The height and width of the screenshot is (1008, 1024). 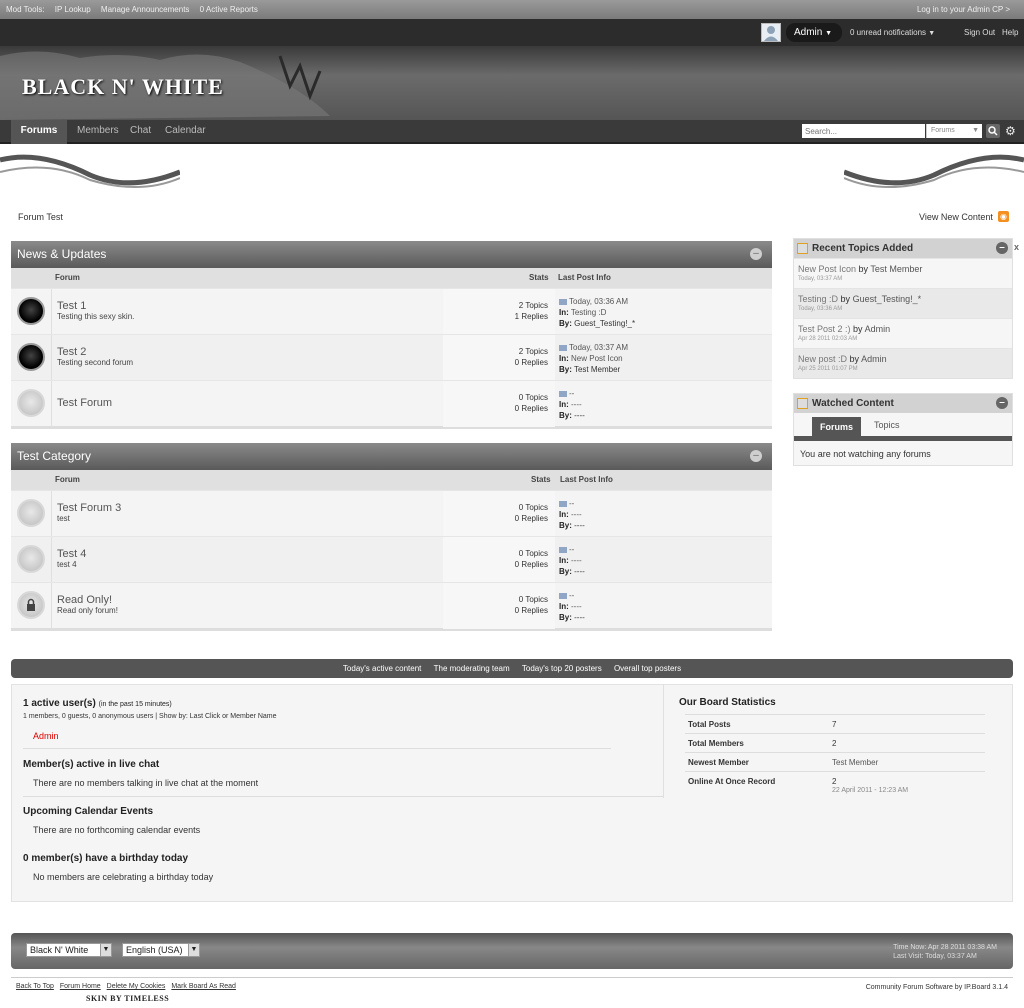 What do you see at coordinates (69, 950) in the screenshot?
I see `skin-selector: Black N' White ▼` at bounding box center [69, 950].